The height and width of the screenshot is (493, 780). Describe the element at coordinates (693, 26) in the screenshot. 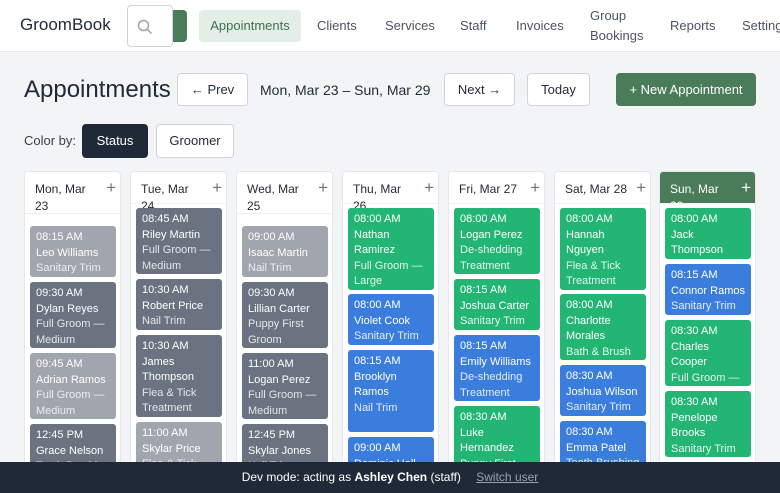

I see `nav-reports: Reports` at that location.